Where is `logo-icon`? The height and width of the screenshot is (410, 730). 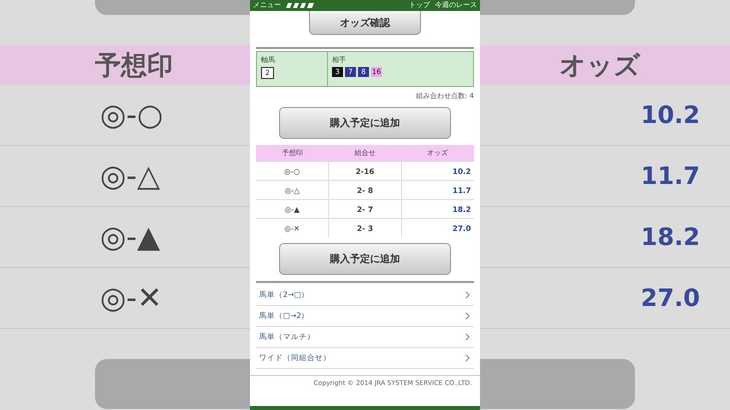
logo-icon is located at coordinates (300, 5).